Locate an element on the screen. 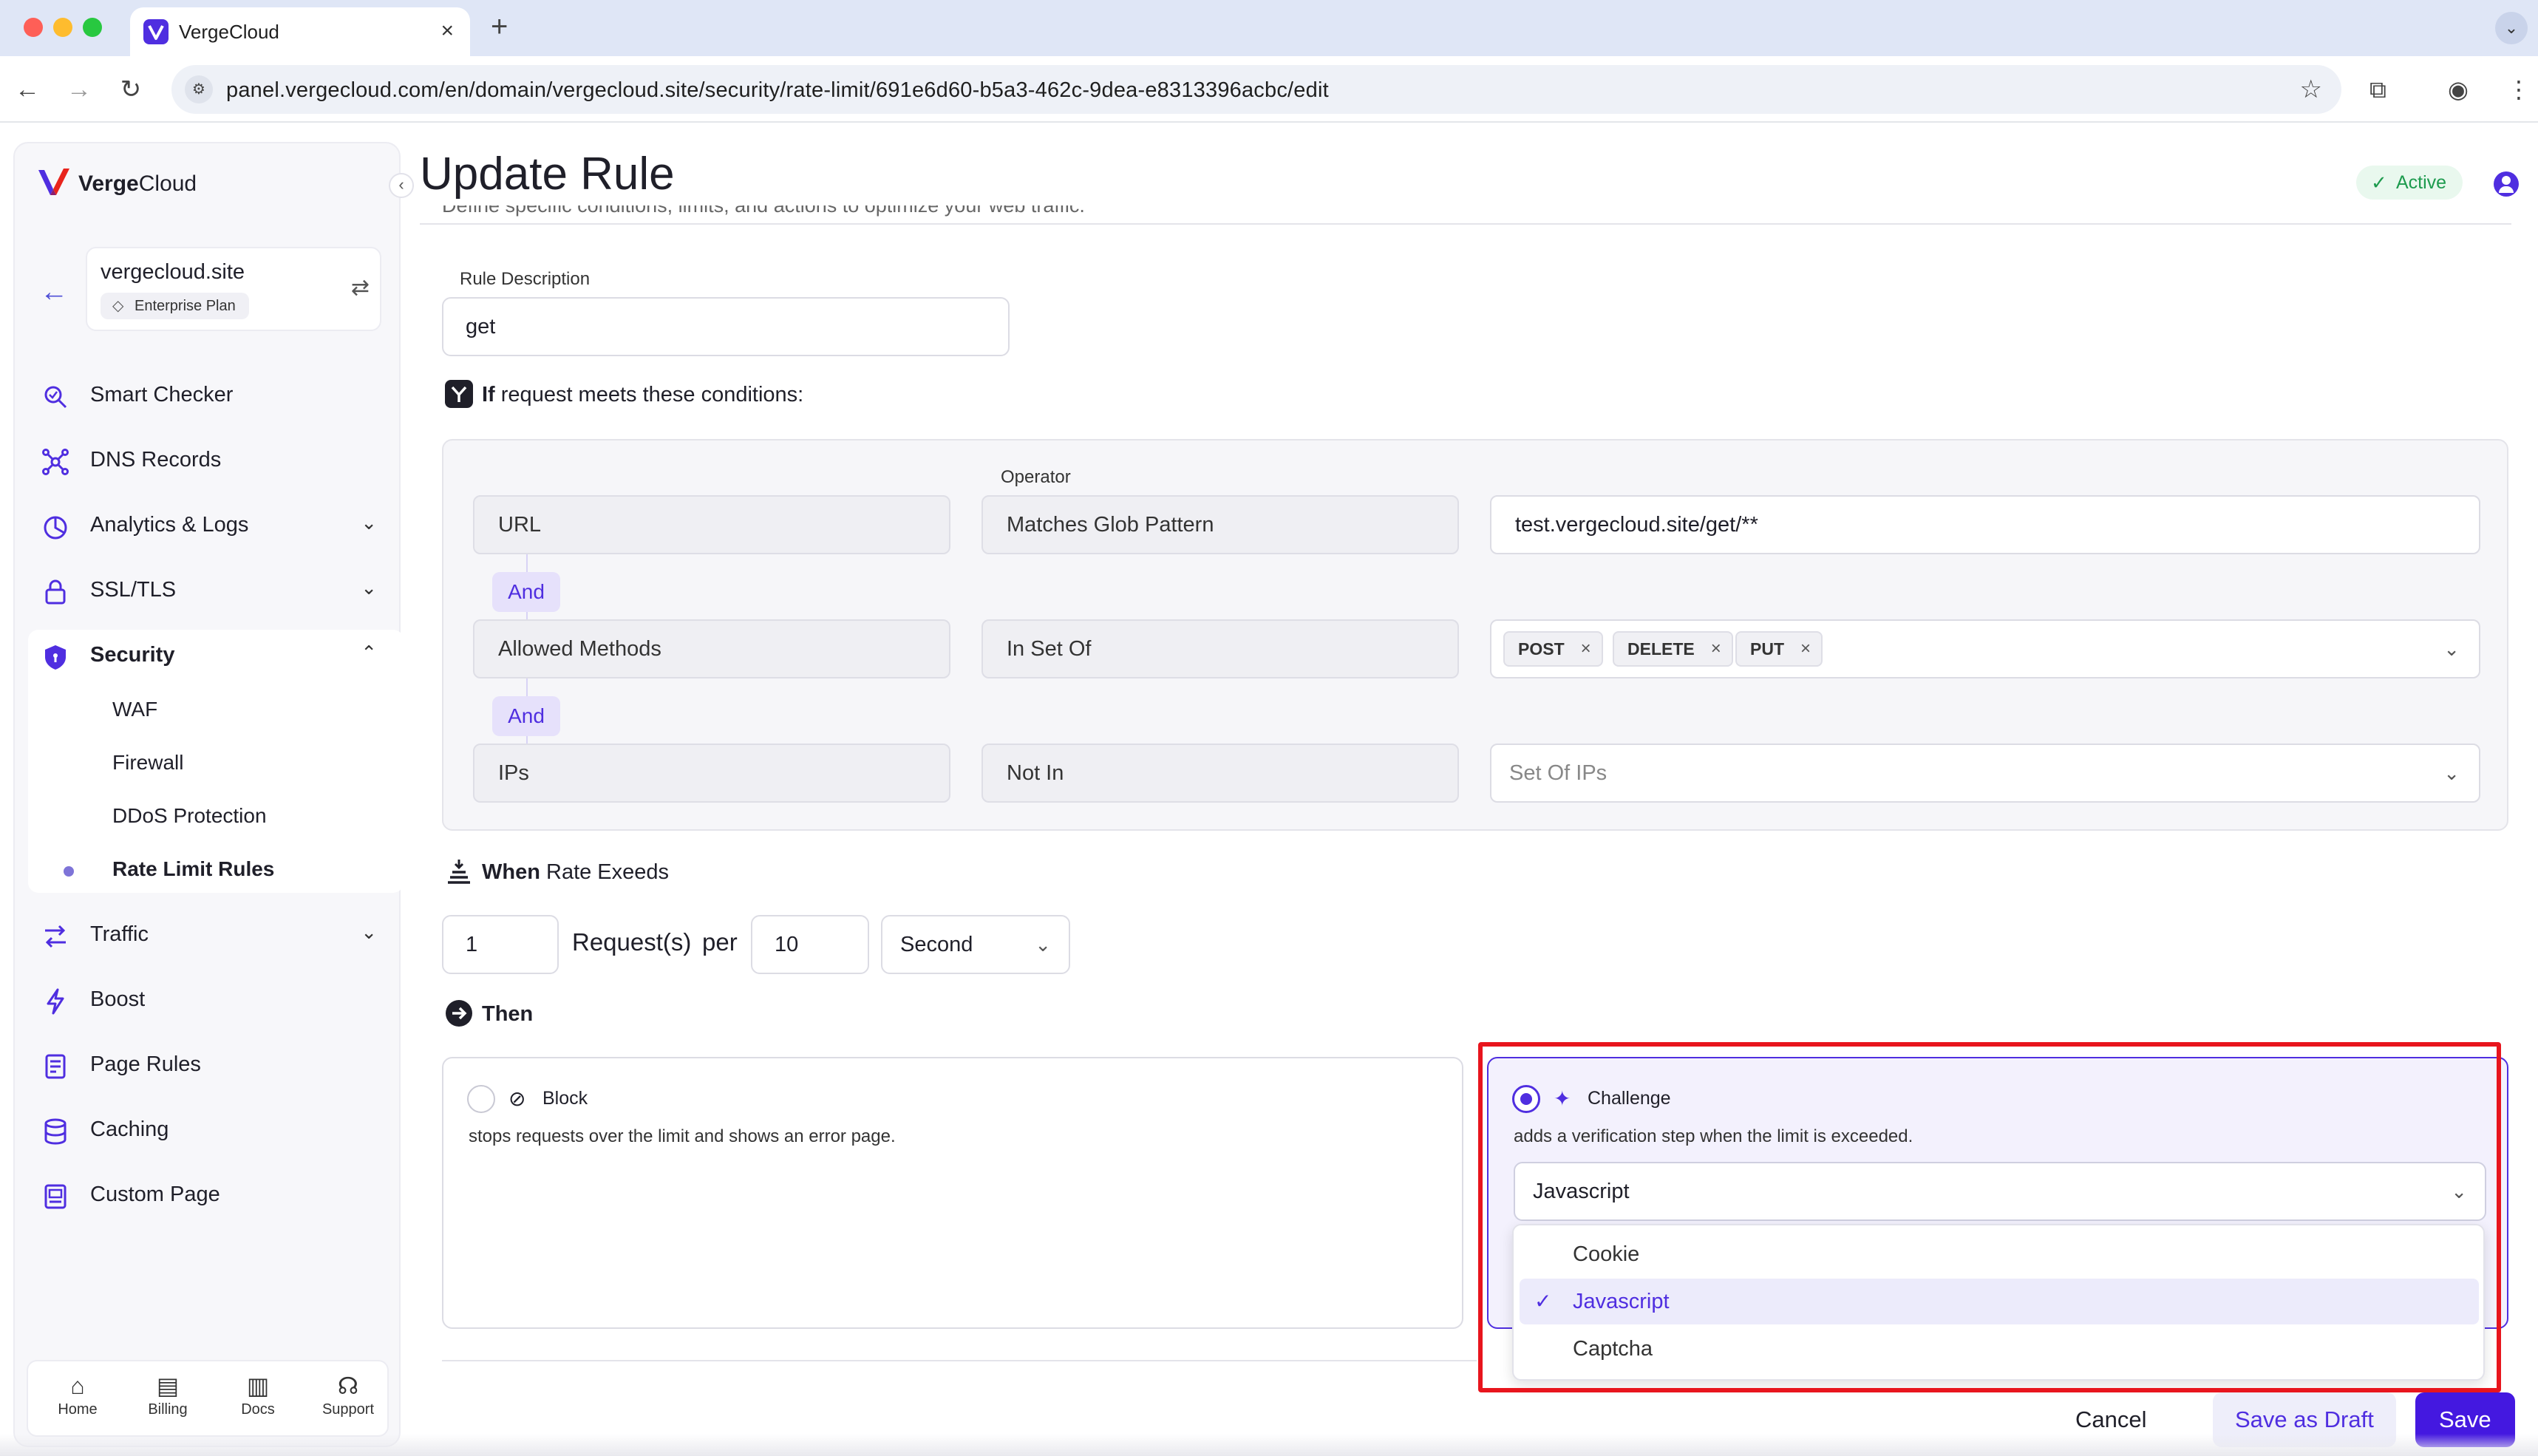 This screenshot has height=1456, width=2538. page-rules-icon is located at coordinates (55, 1066).